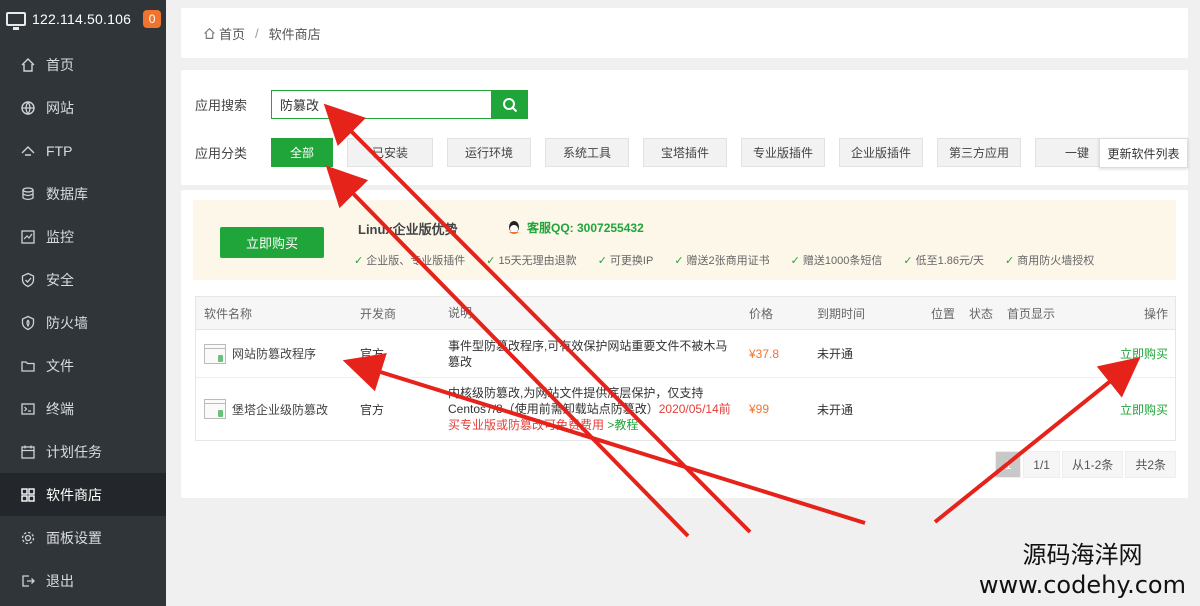 This screenshot has height=606, width=1200. Describe the element at coordinates (232, 33) in the screenshot. I see `breadcrumb-home: 首页` at that location.